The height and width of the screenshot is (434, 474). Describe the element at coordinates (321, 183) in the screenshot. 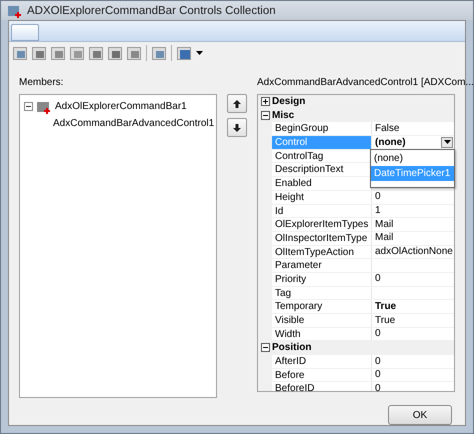

I see `property-name: Enabled` at that location.